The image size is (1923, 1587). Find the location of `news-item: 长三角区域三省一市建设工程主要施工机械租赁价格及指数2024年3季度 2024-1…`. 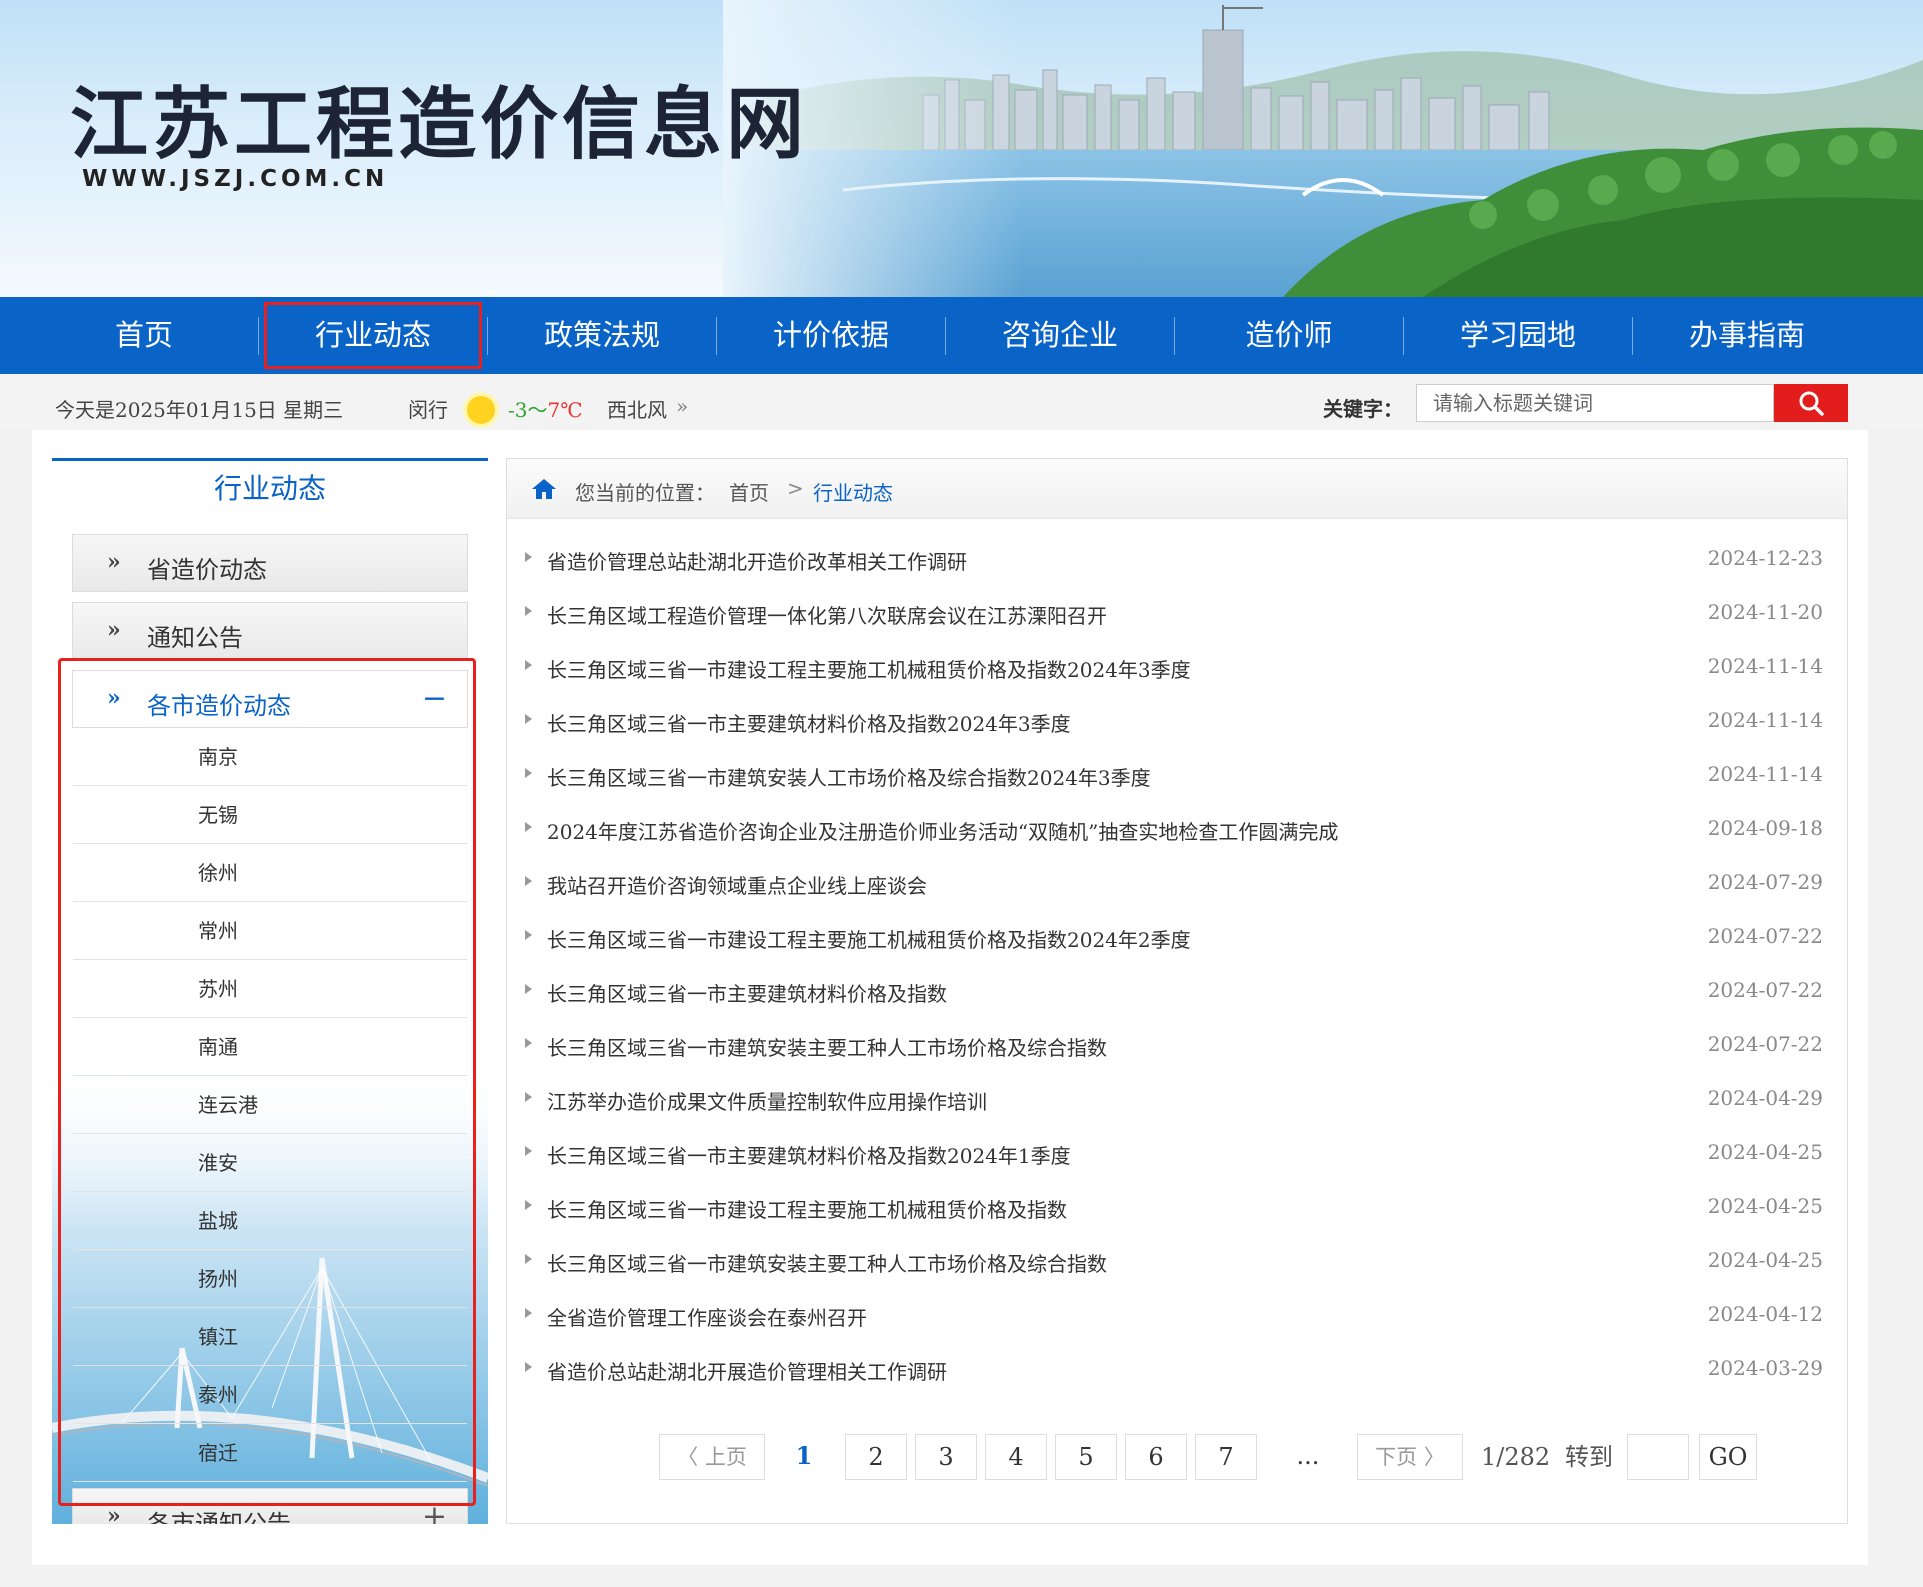

news-item: 长三角区域三省一市建设工程主要施工机械租赁价格及指数2024年3季度 2024-1… is located at coordinates (1177, 670).